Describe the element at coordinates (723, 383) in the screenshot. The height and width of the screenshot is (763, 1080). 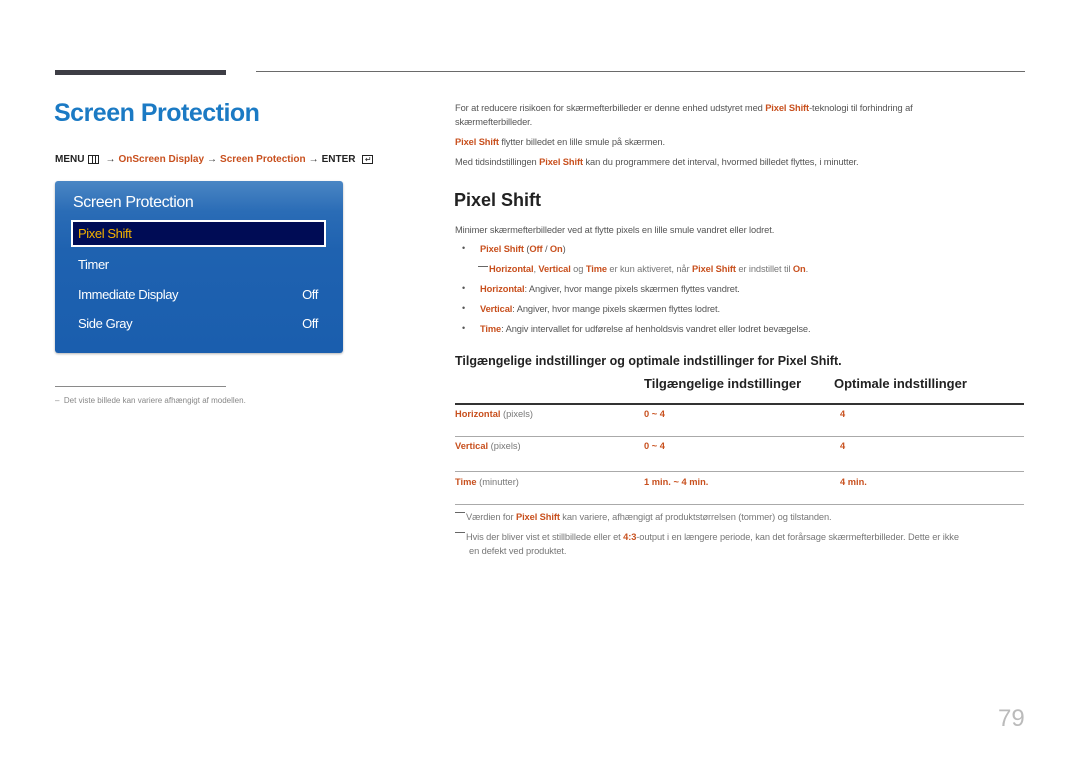
I see `column-header-available: Tilgængelige indstillinger` at that location.